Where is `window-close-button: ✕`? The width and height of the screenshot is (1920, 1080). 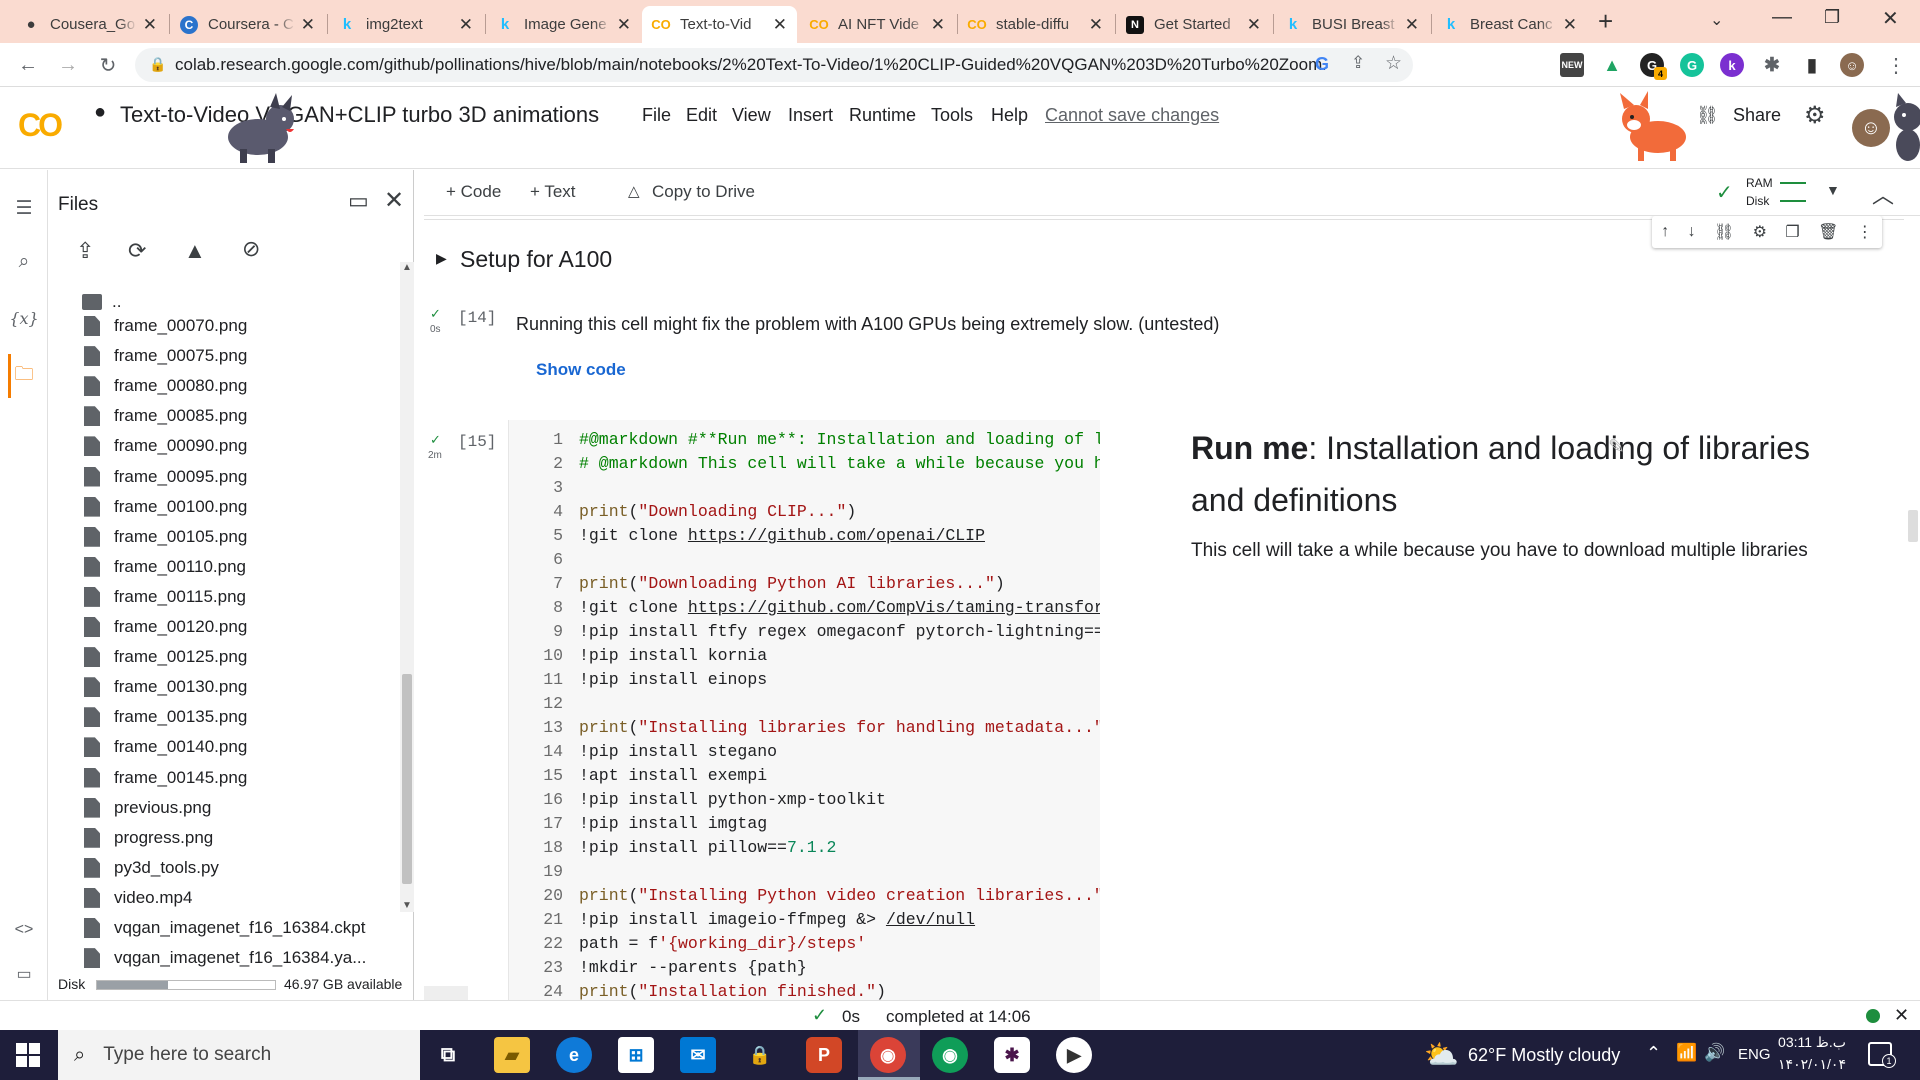
window-close-button: ✕ is located at coordinates (1890, 18).